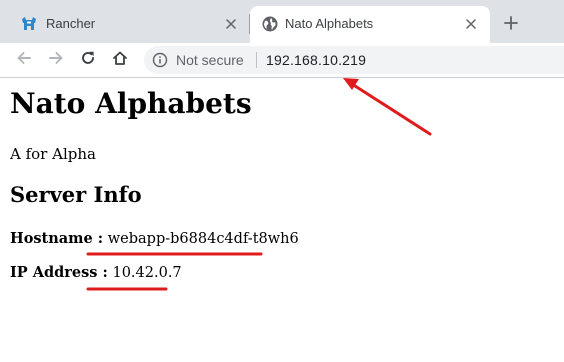  I want to click on security-status: Not secure, so click(210, 60).